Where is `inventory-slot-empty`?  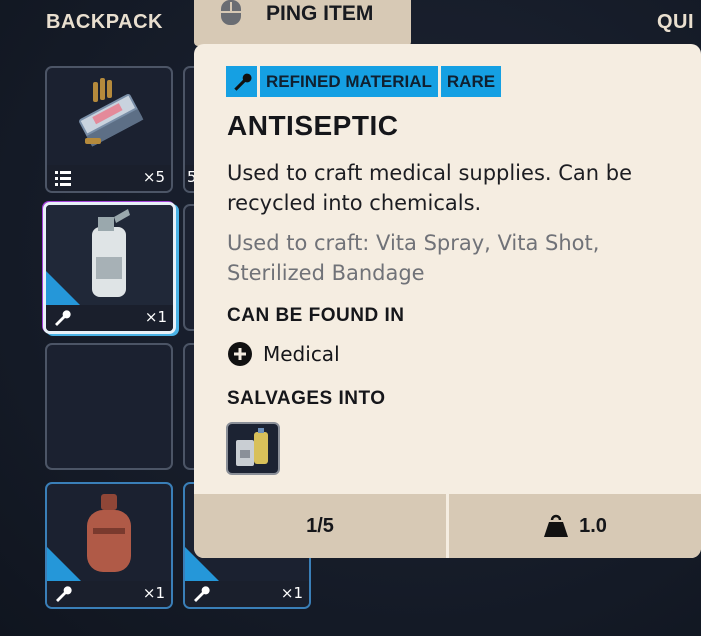 inventory-slot-empty is located at coordinates (109, 406).